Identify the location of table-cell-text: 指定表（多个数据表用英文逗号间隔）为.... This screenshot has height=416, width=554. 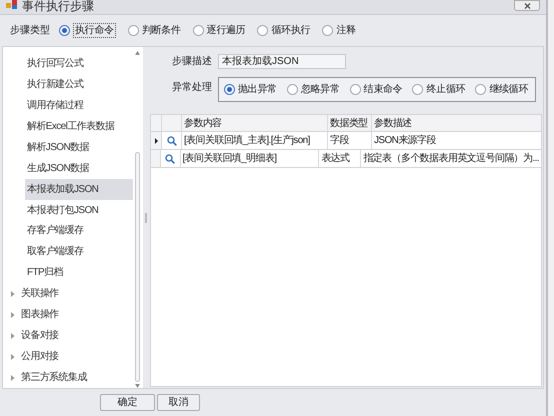
(451, 159).